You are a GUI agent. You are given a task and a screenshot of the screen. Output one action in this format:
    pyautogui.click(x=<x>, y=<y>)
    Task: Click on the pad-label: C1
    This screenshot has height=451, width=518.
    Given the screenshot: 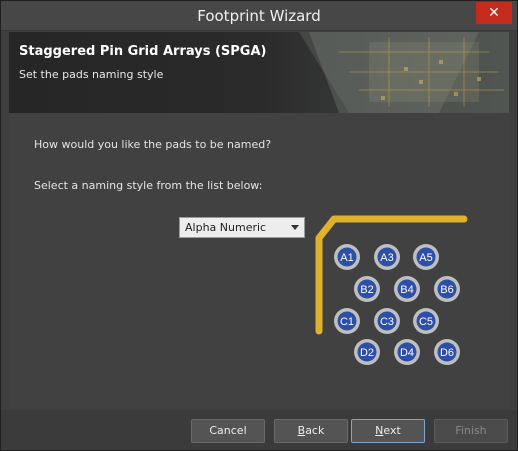 What is the action you would take?
    pyautogui.click(x=347, y=322)
    